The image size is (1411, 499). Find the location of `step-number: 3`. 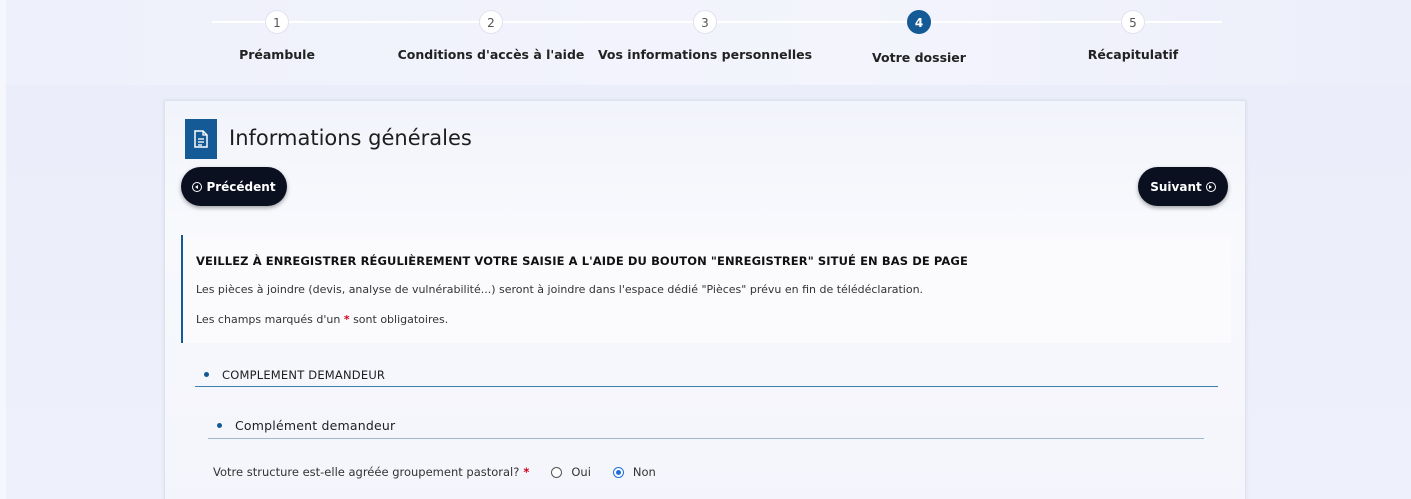

step-number: 3 is located at coordinates (705, 22).